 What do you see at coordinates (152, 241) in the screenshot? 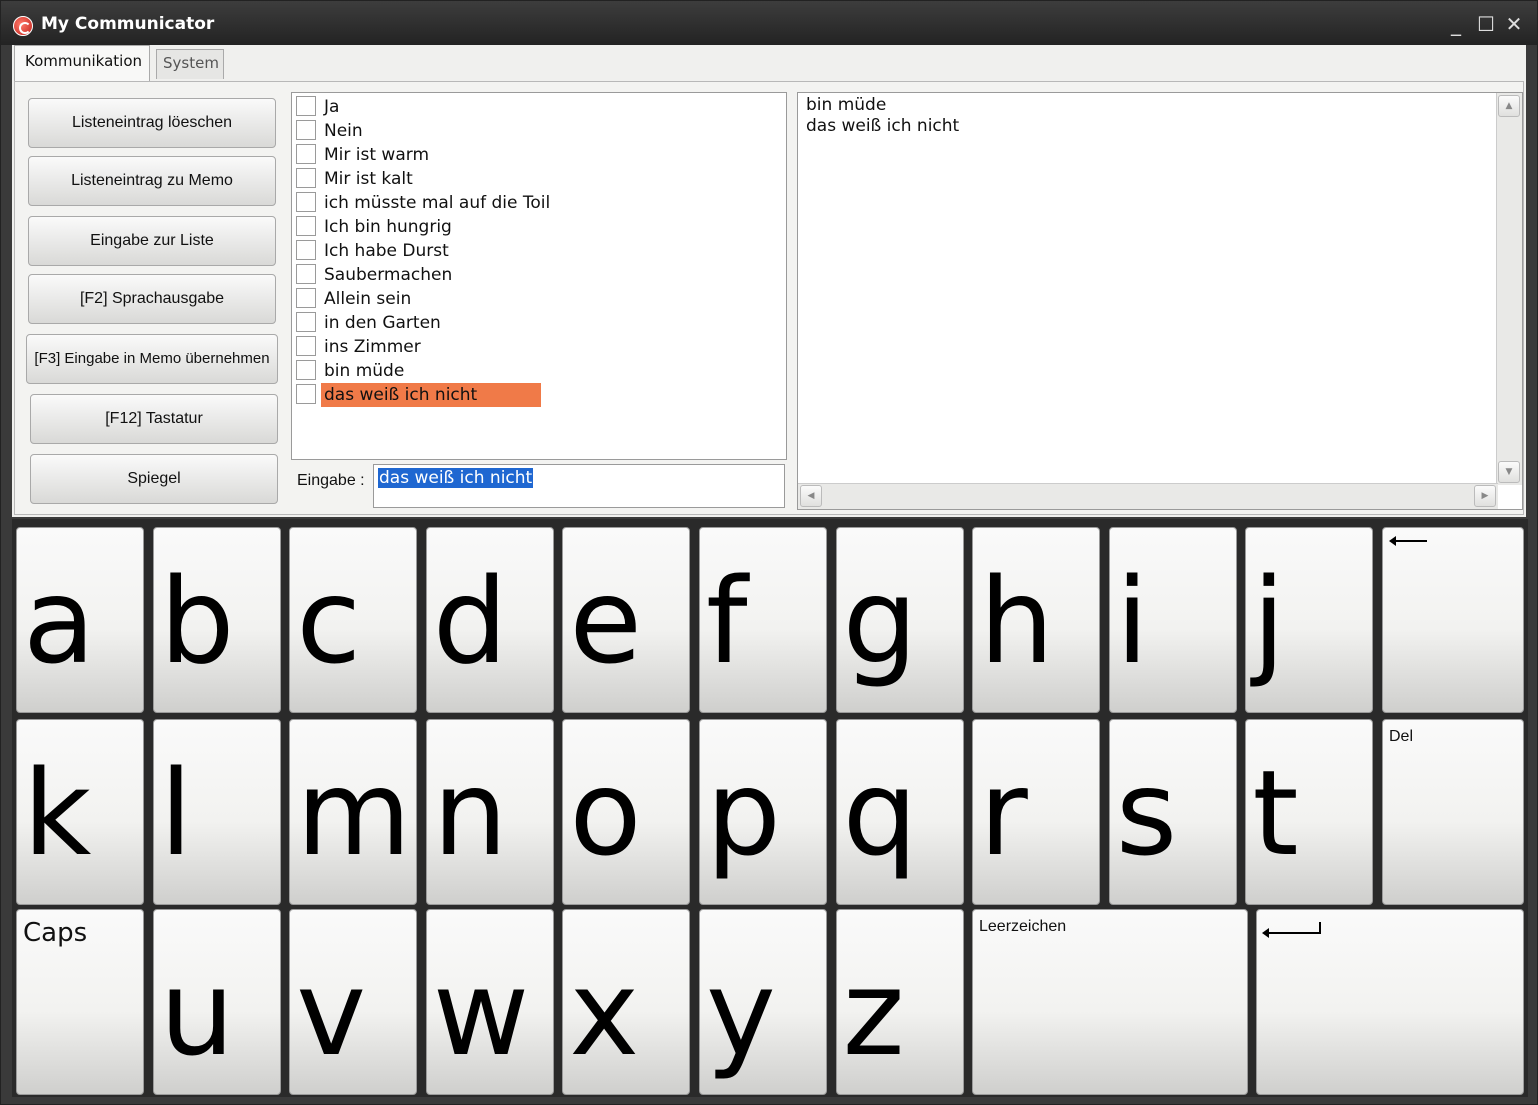
I see `input-to-list-button: Eingabe zur Liste` at bounding box center [152, 241].